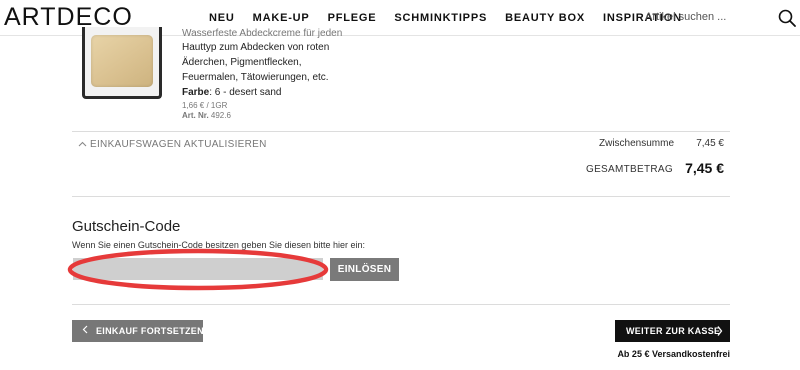  What do you see at coordinates (242, 62) in the screenshot?
I see `product-description-line: Äderchen, Pigmentflecken,` at bounding box center [242, 62].